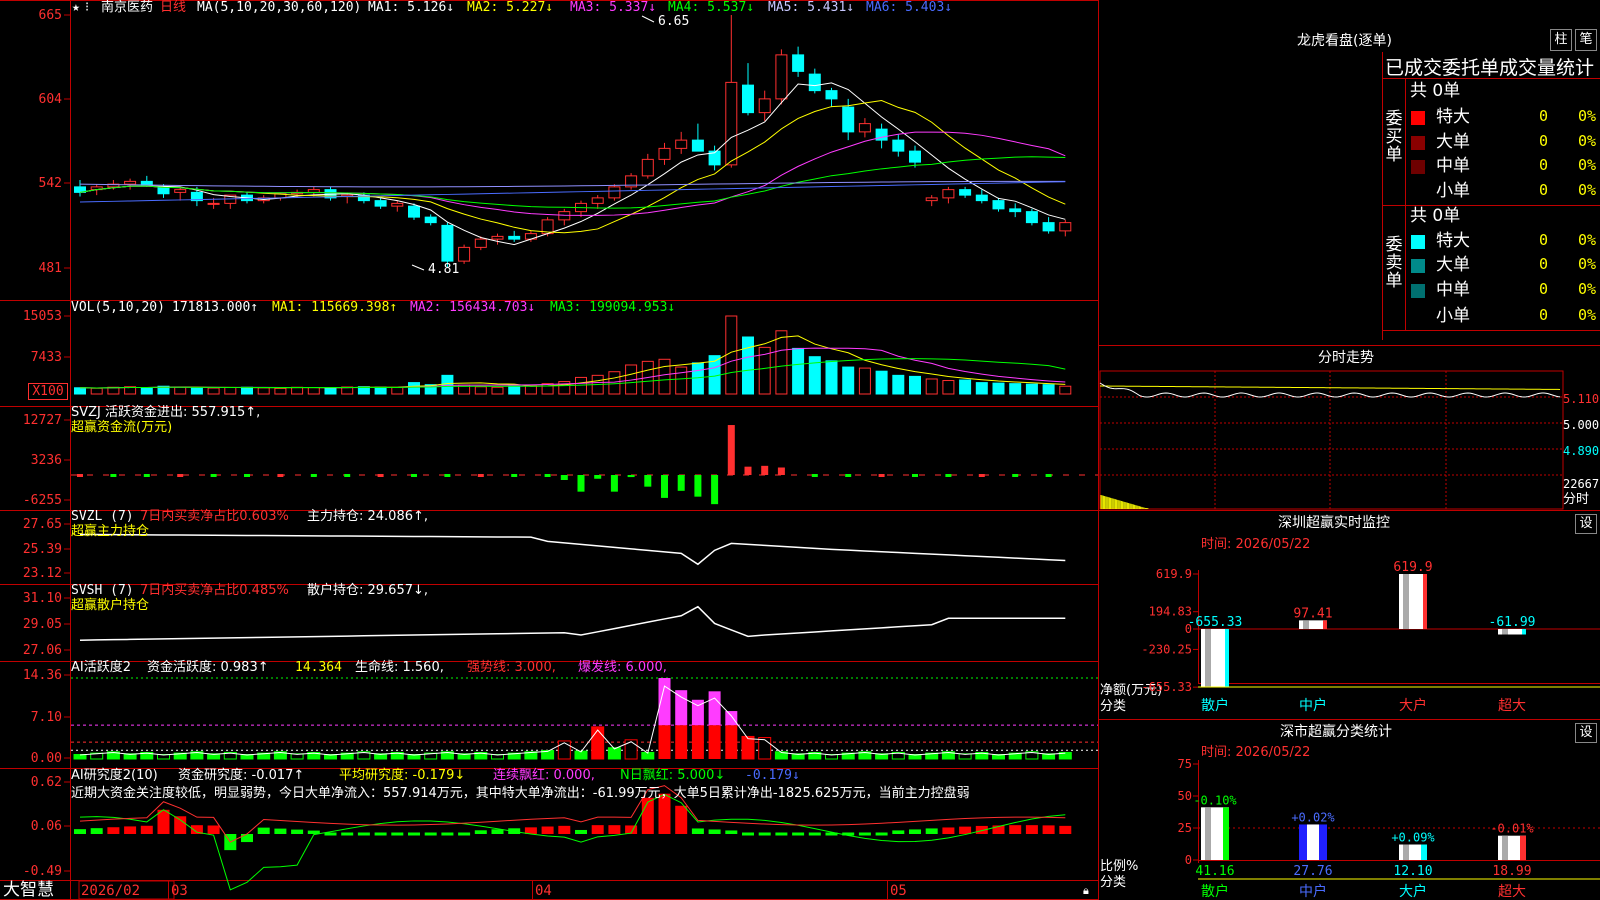  I want to click on axis-label: 50, so click(1185, 796).